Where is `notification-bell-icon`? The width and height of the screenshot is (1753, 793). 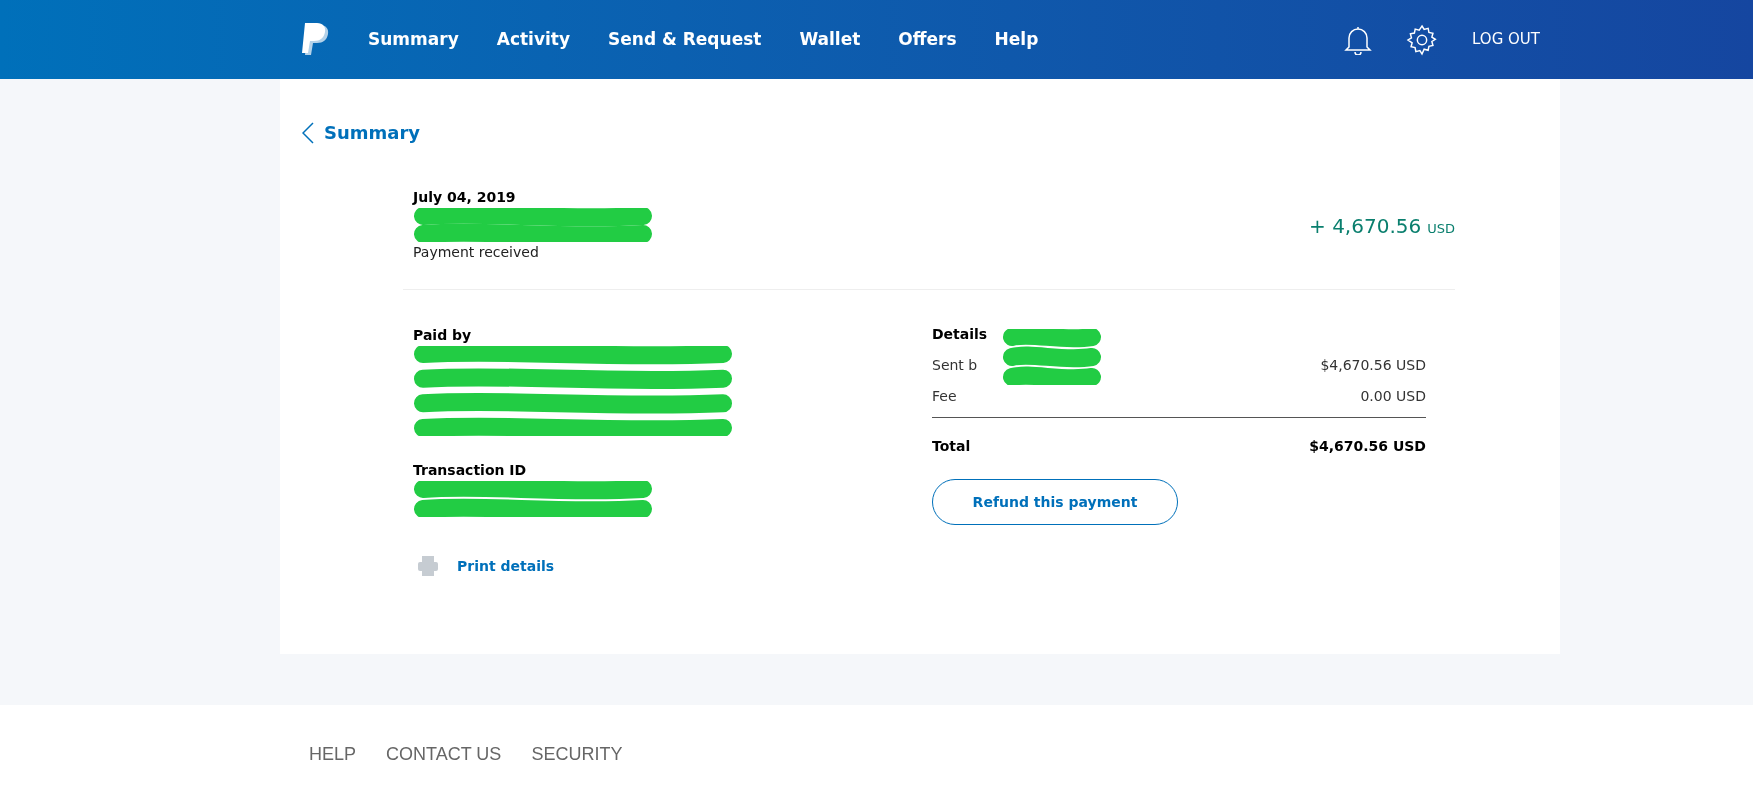 notification-bell-icon is located at coordinates (1358, 39).